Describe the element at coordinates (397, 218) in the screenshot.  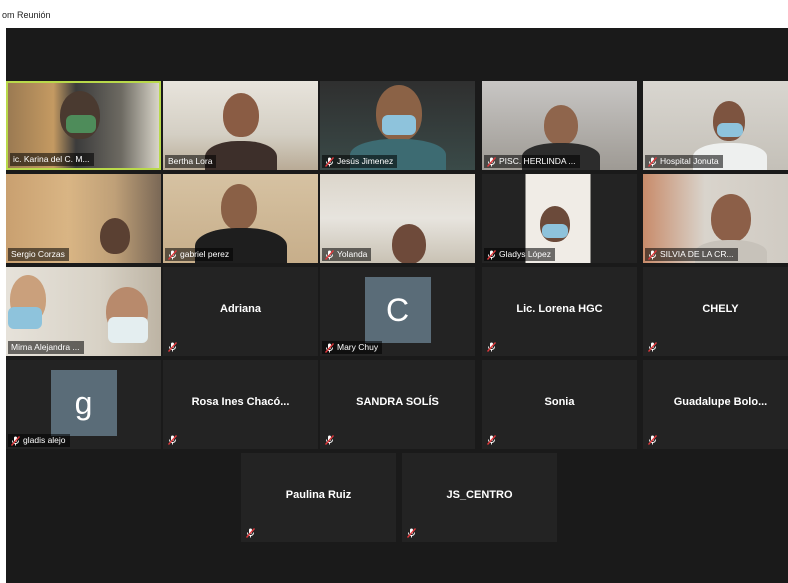
I see `participant-tile-yolanda: Yolanda` at that location.